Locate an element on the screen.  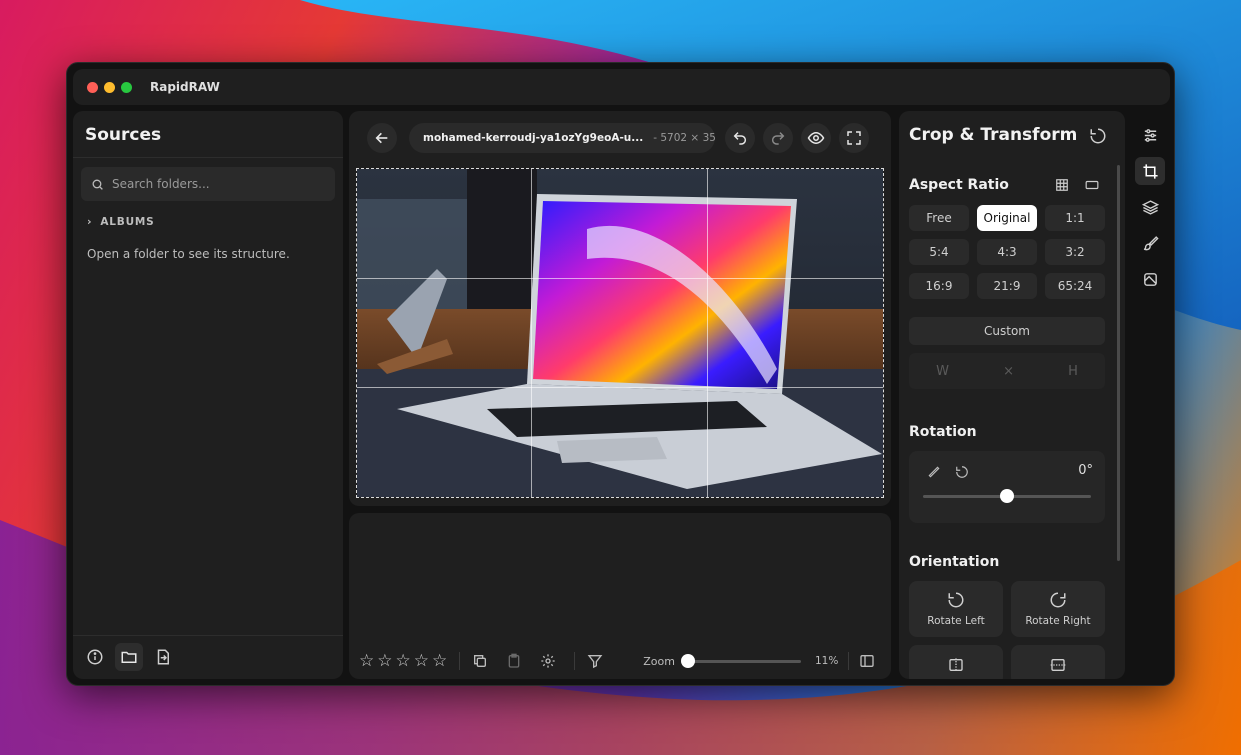
orientation-title: Orientation is located at coordinates (954, 562).